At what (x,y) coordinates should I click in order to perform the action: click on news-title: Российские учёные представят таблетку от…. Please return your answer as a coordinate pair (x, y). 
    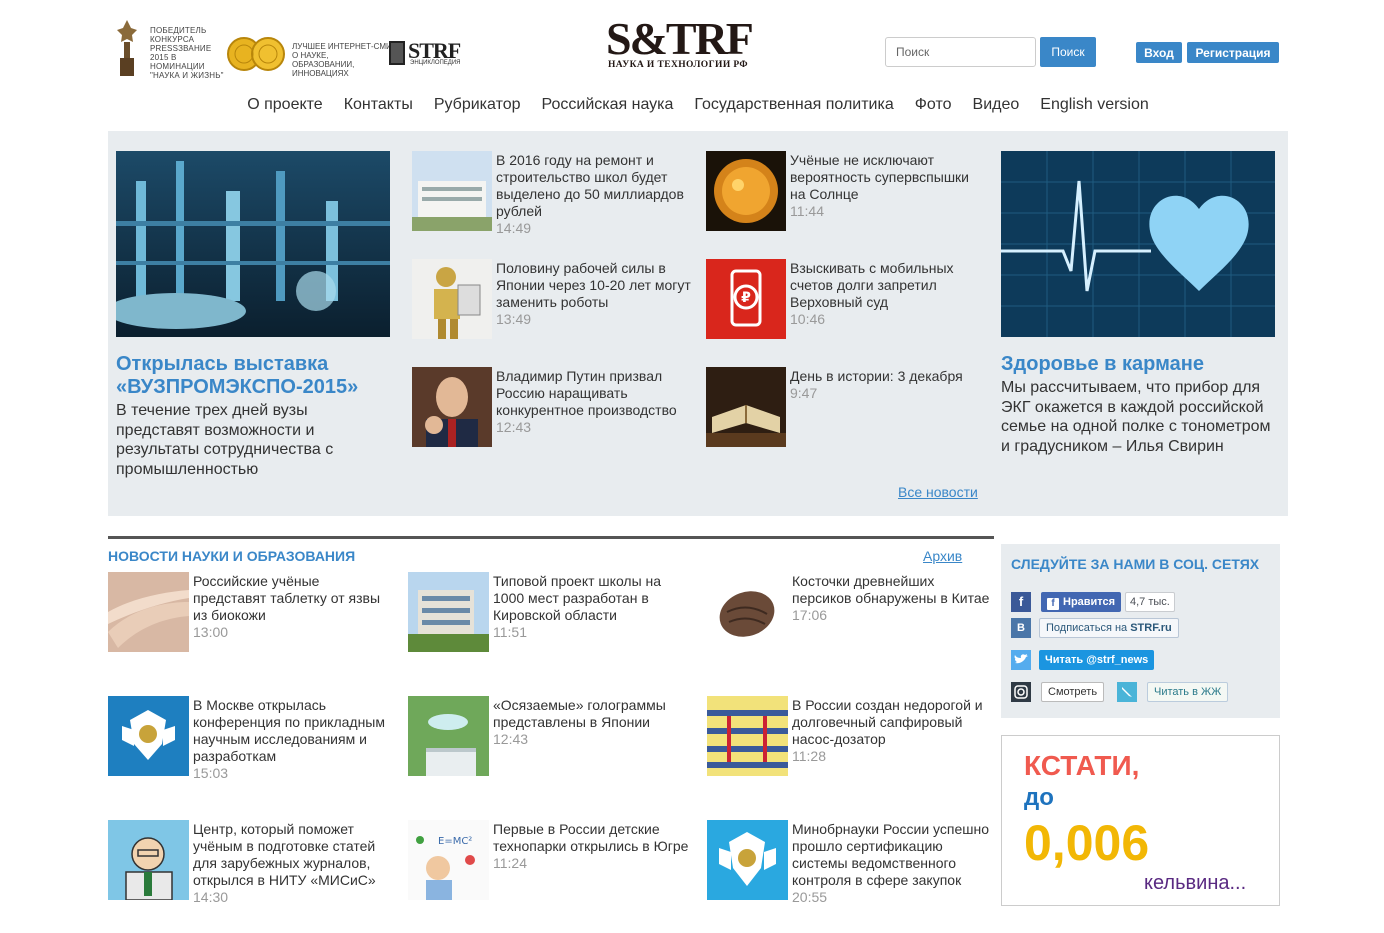
    Looking at the image, I should click on (286, 598).